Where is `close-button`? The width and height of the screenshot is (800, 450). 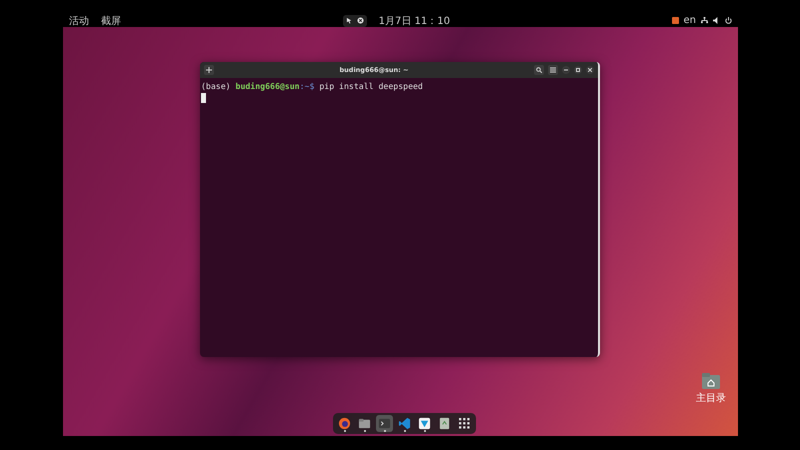
close-button is located at coordinates (590, 70).